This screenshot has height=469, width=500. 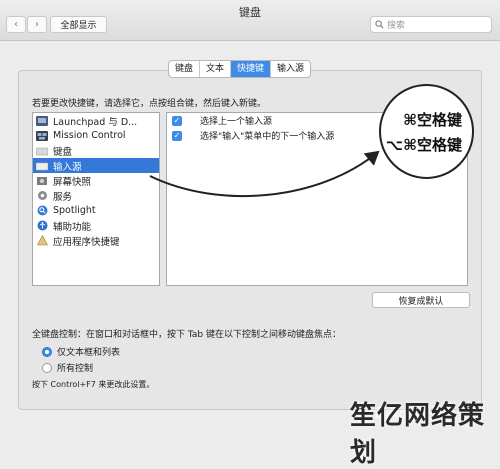 What do you see at coordinates (81, 351) in the screenshot?
I see `radio-text-boxes-lists: 仅文本框和列表` at bounding box center [81, 351].